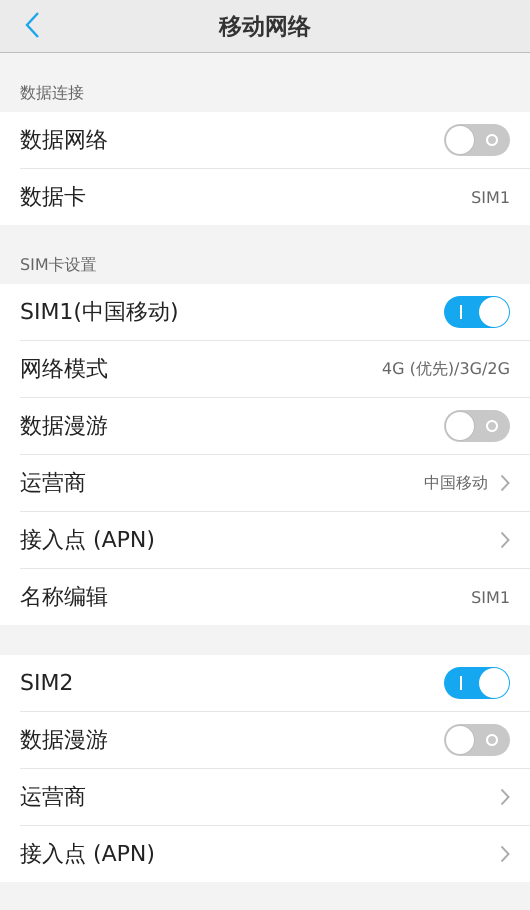 This screenshot has width=530, height=910. I want to click on setting-label: 网络模式, so click(64, 370).